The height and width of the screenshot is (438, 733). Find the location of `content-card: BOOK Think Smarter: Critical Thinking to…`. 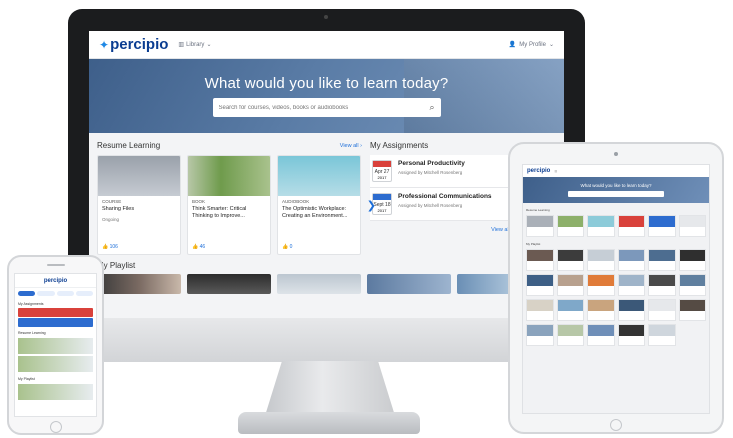

content-card: BOOK Think Smarter: Critical Thinking to… is located at coordinates (229, 205).